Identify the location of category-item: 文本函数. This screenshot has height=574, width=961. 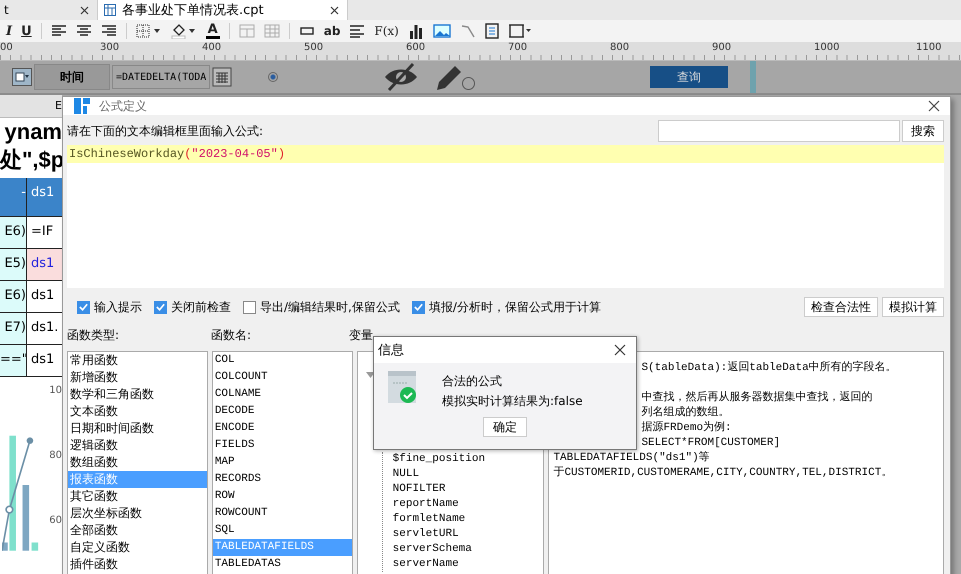
(137, 411).